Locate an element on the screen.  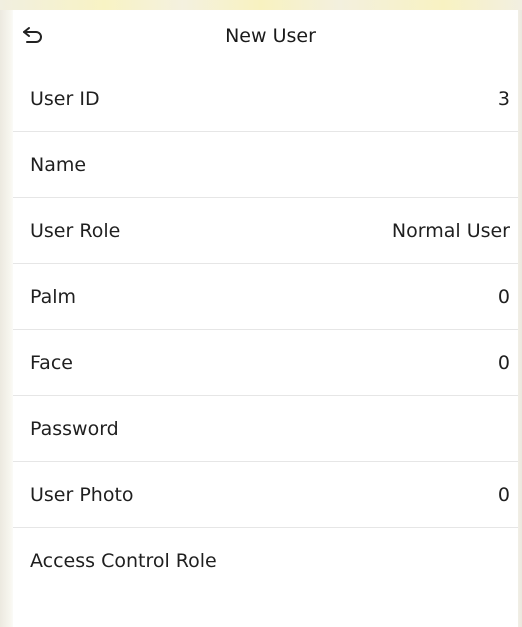
face-label: Face is located at coordinates (51, 362).